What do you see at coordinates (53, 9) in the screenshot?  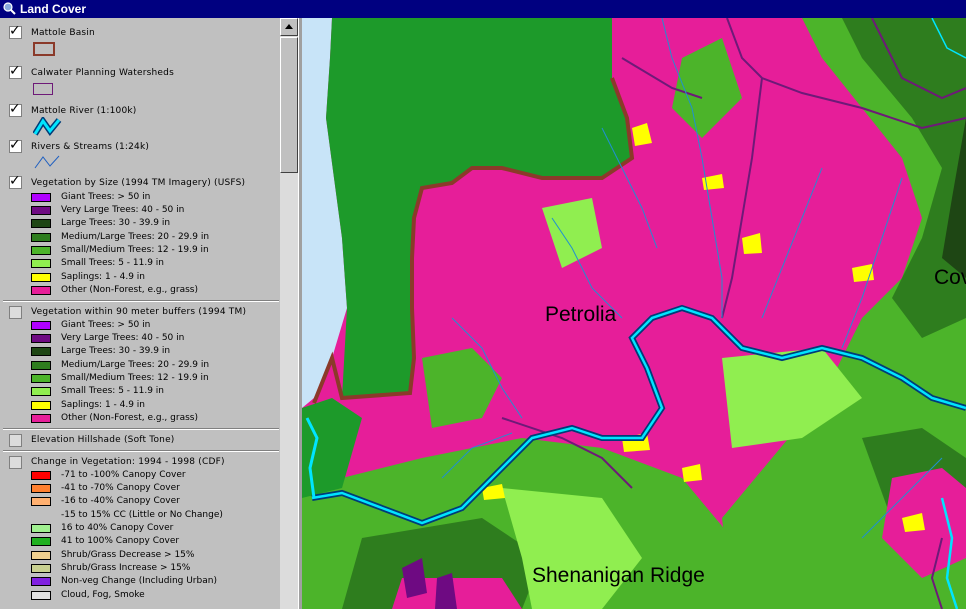 I see `window-title: Land Cover` at bounding box center [53, 9].